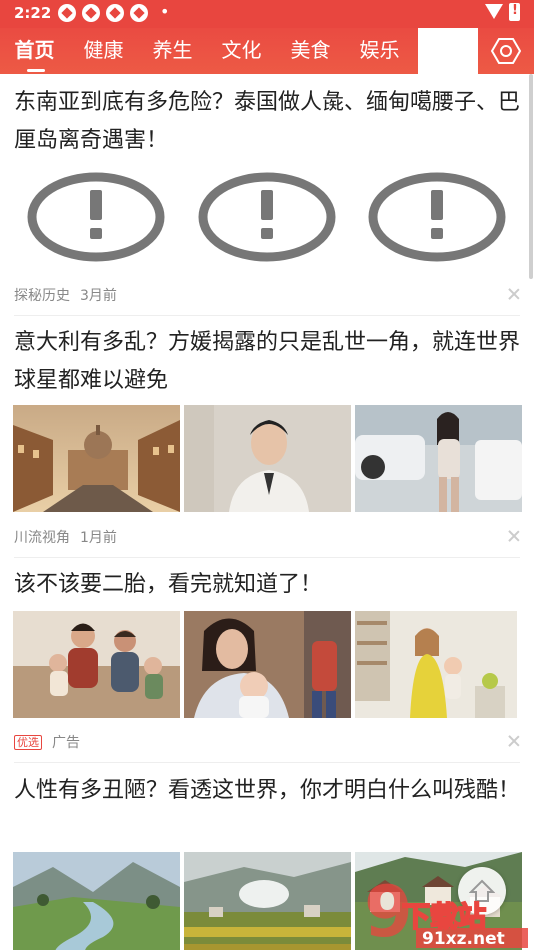 This screenshot has width=534, height=950. Describe the element at coordinates (531, 176) in the screenshot. I see `scroll-indicator` at that location.